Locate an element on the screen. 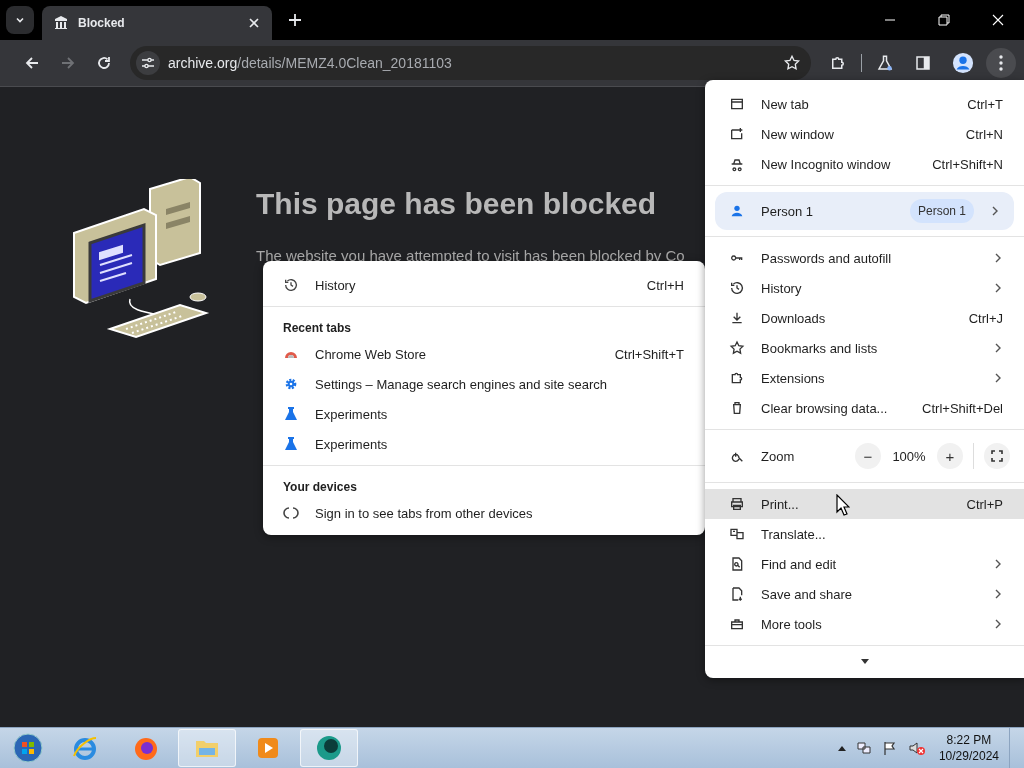  forward-icon is located at coordinates (68, 63).